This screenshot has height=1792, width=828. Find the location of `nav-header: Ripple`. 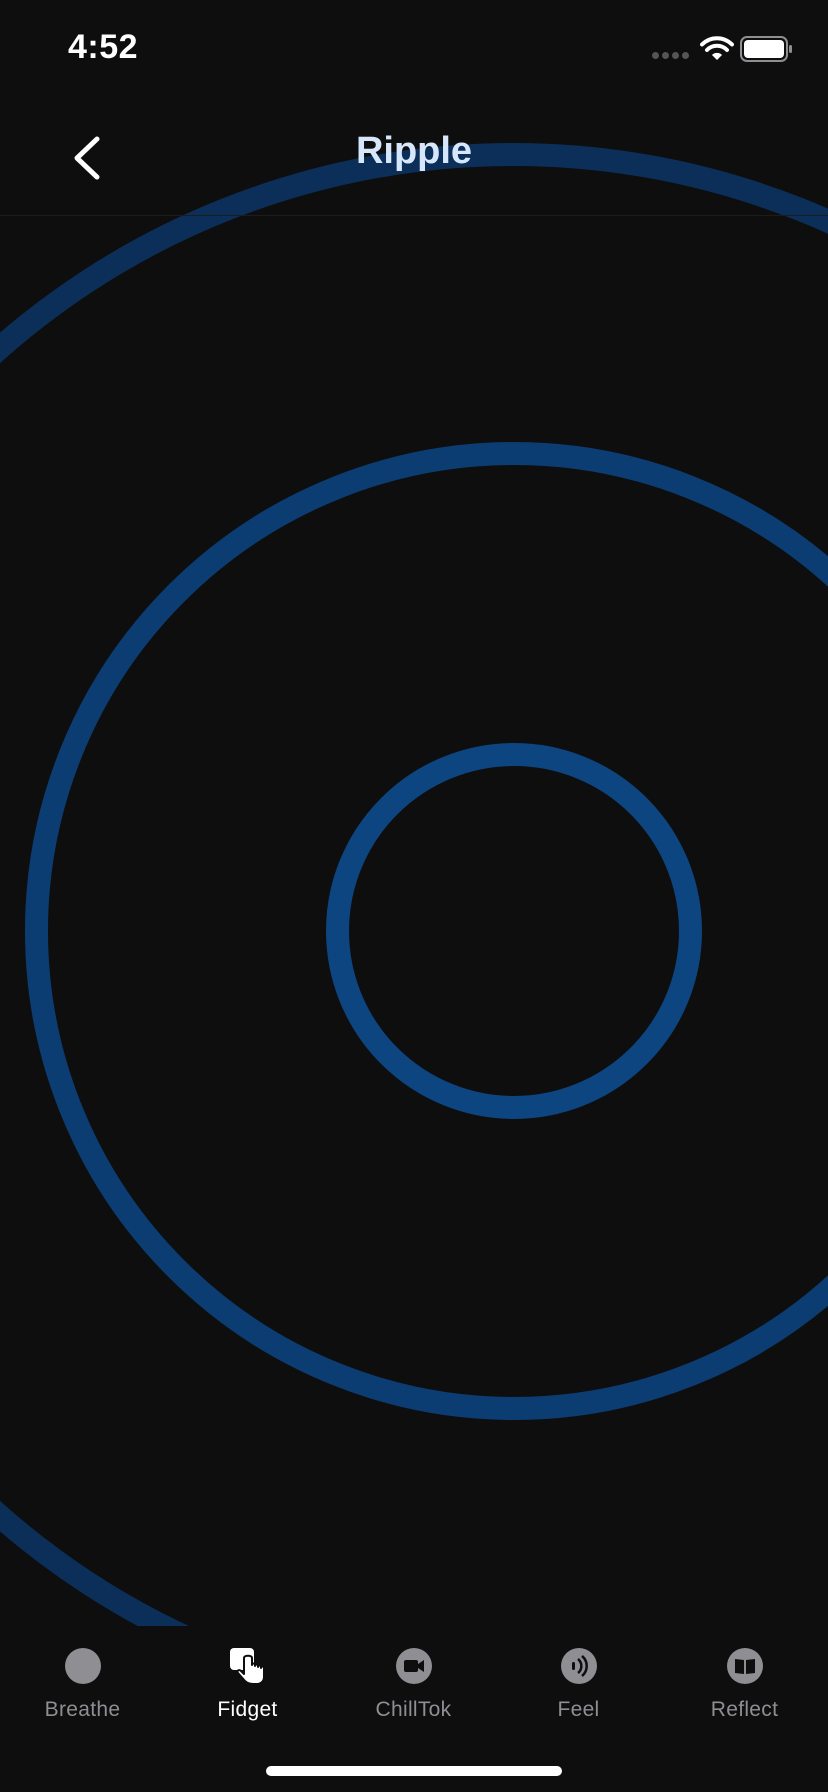

nav-header: Ripple is located at coordinates (414, 158).